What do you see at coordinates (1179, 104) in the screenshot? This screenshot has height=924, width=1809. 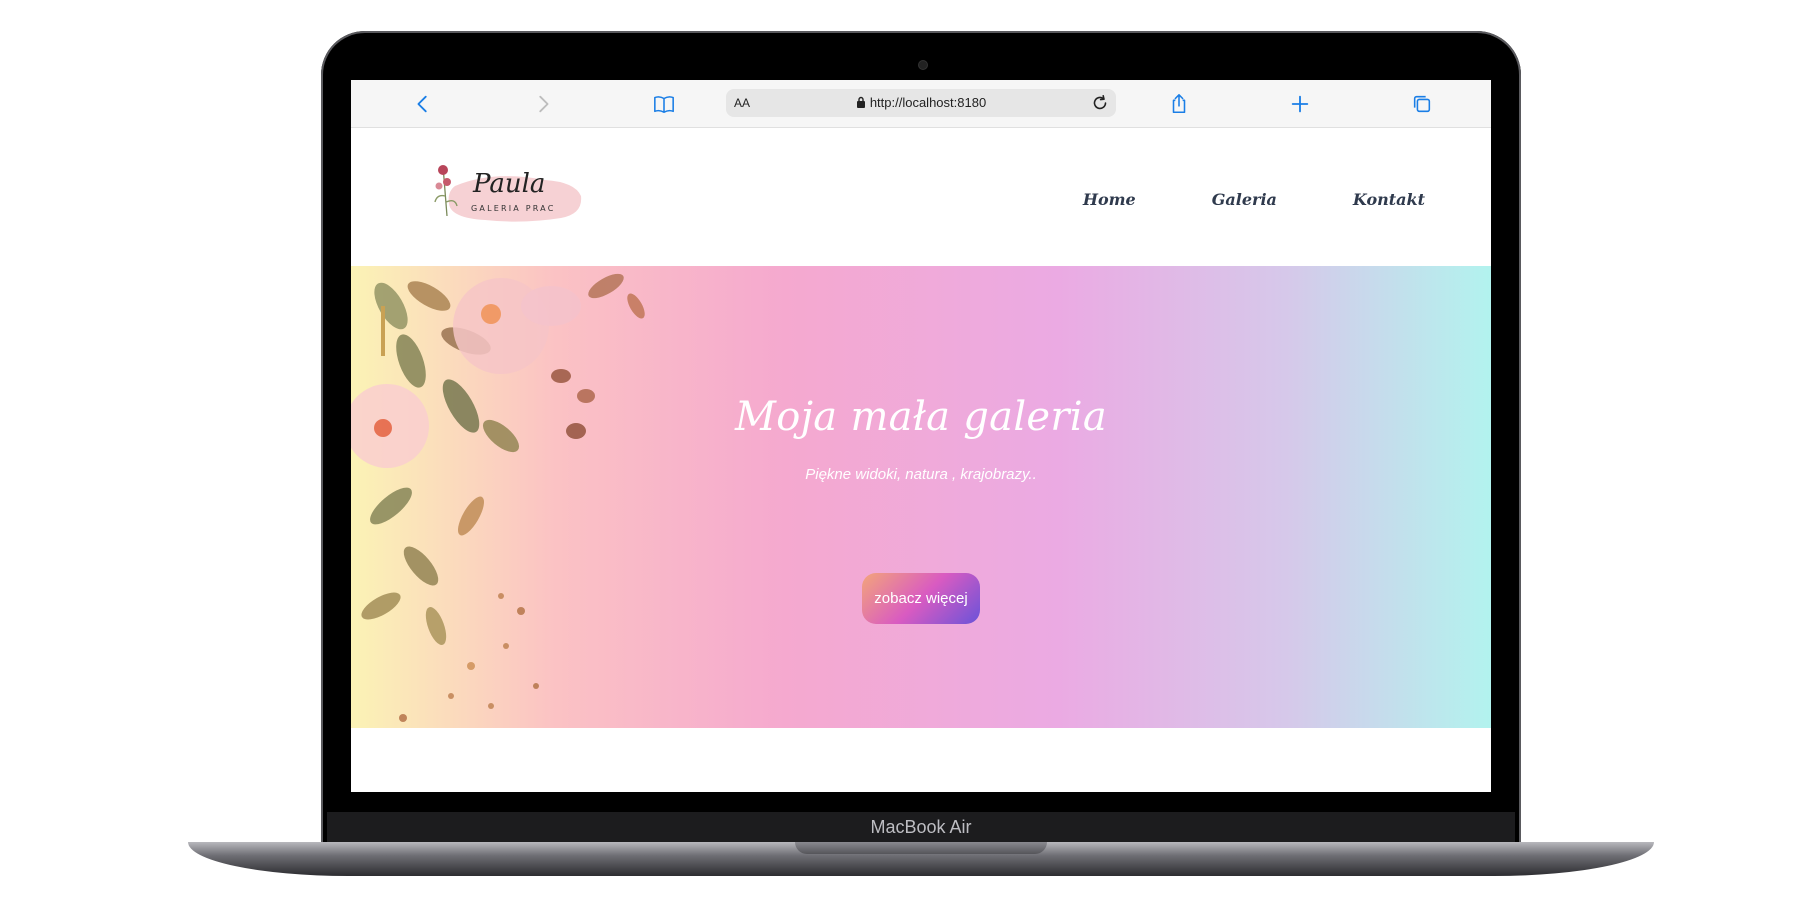 I see `share-icon` at bounding box center [1179, 104].